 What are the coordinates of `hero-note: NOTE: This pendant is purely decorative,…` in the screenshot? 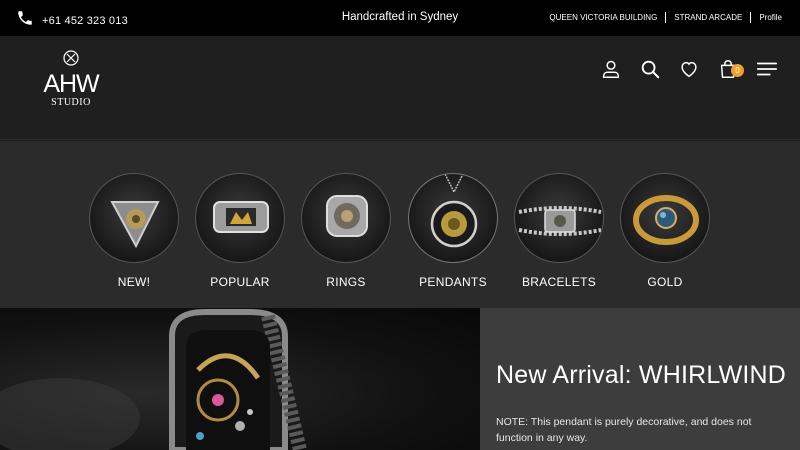 It's located at (624, 430).